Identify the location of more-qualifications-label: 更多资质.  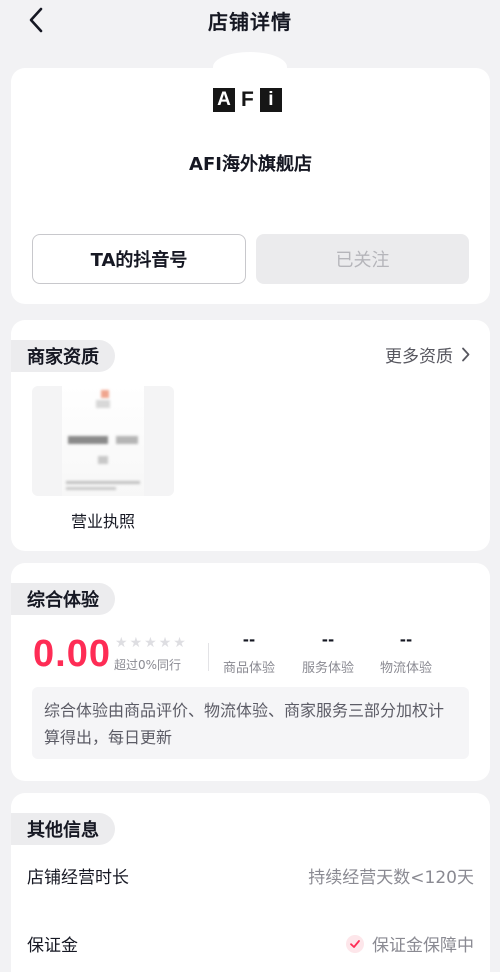
(419, 357).